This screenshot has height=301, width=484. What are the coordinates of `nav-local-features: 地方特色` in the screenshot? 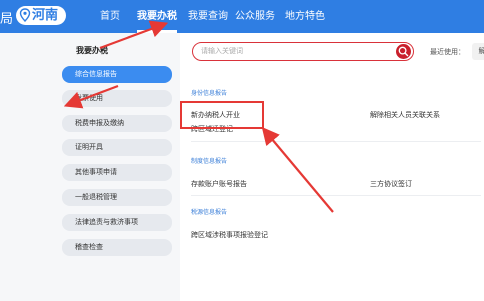 It's located at (305, 16).